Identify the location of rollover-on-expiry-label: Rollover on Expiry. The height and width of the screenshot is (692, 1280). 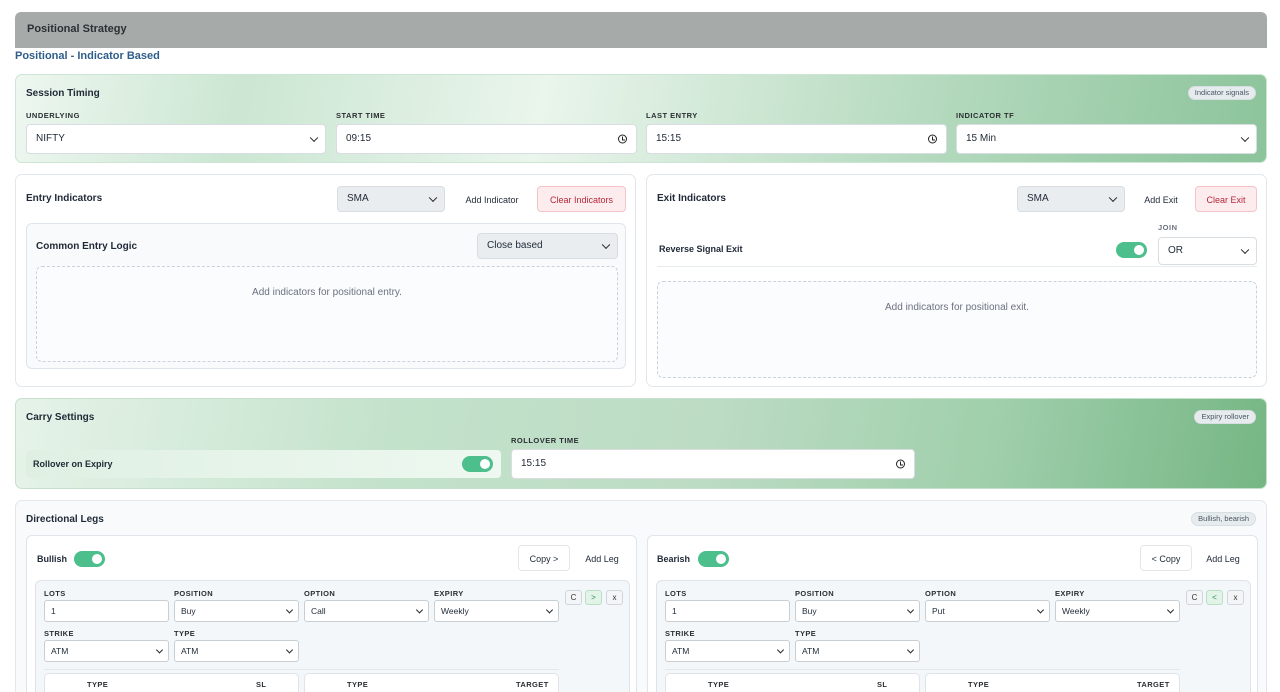
(73, 464).